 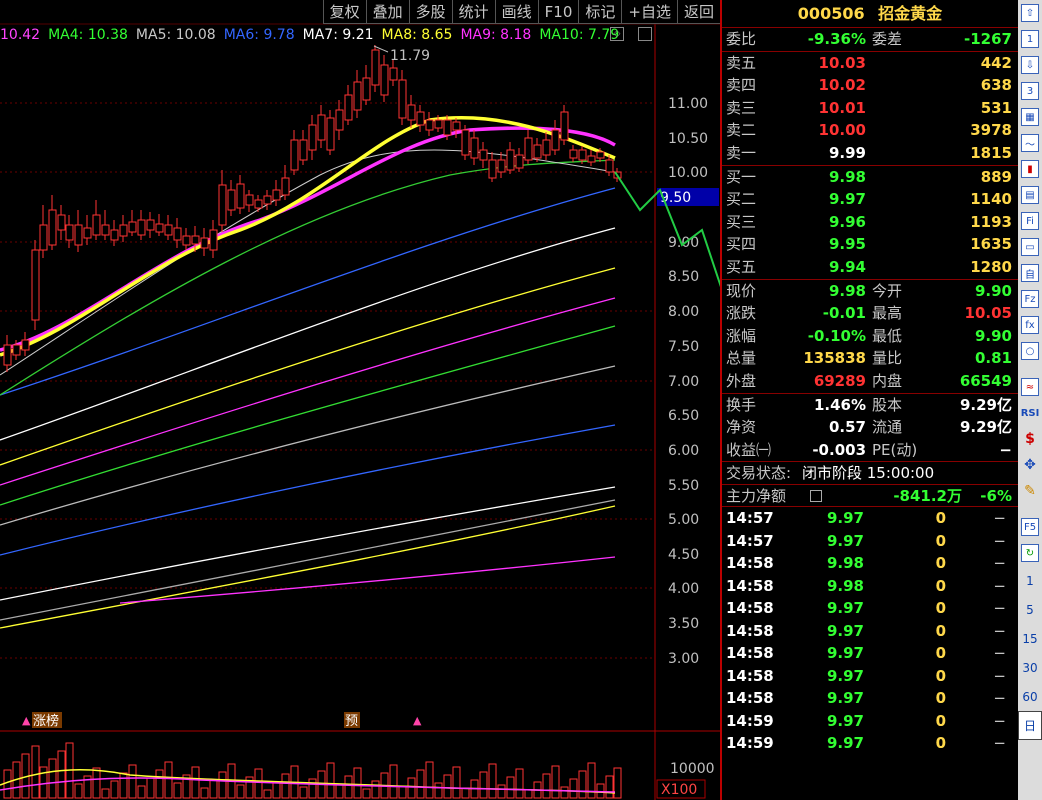 I want to click on dollar-icon: $, so click(x=1030, y=439).